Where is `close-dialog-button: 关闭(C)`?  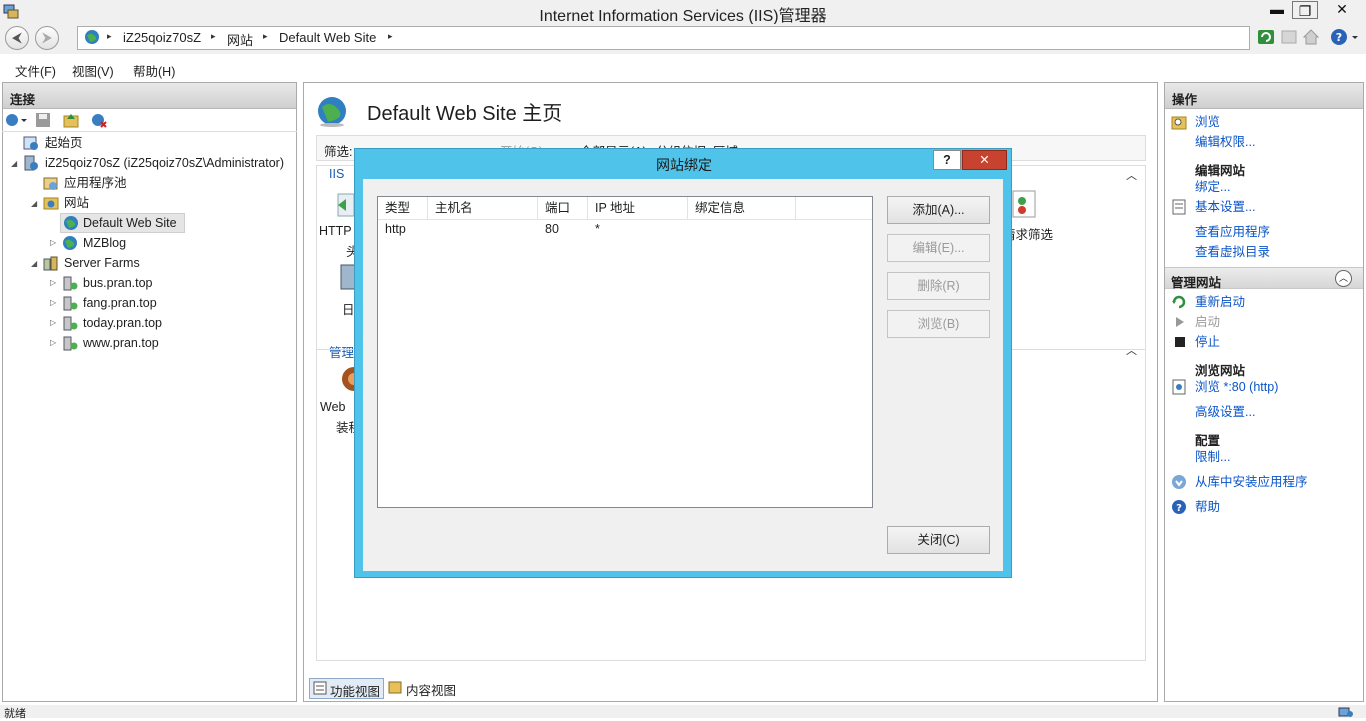 close-dialog-button: 关闭(C) is located at coordinates (938, 540).